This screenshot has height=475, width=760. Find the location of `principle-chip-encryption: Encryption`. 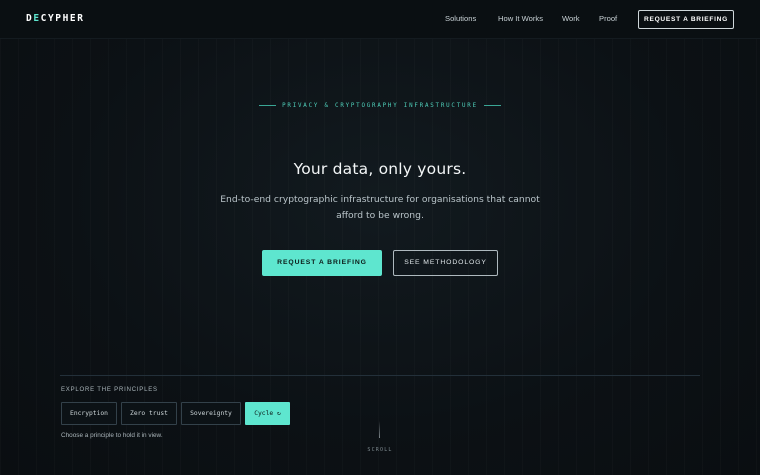

principle-chip-encryption: Encryption is located at coordinates (89, 413).